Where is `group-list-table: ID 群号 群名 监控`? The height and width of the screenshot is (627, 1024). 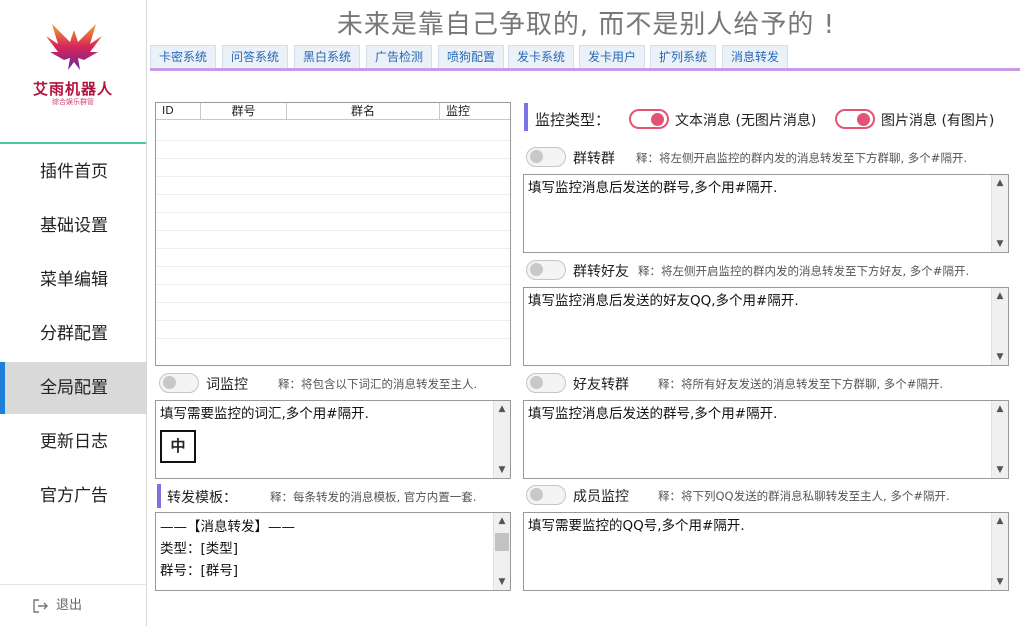 group-list-table: ID 群号 群名 监控 is located at coordinates (333, 234).